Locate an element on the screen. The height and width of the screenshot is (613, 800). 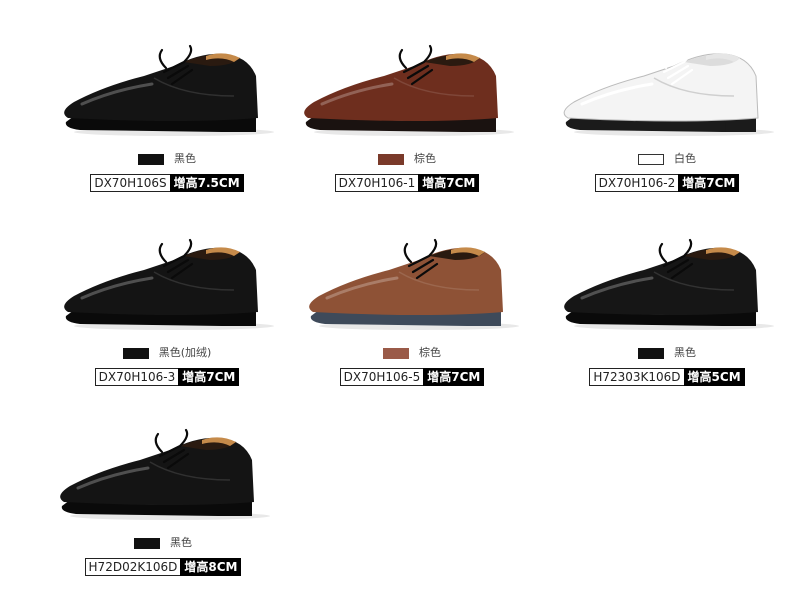
product-card: 白色 DX70H106-2 增高7CM is located at coordinates (667, 96).